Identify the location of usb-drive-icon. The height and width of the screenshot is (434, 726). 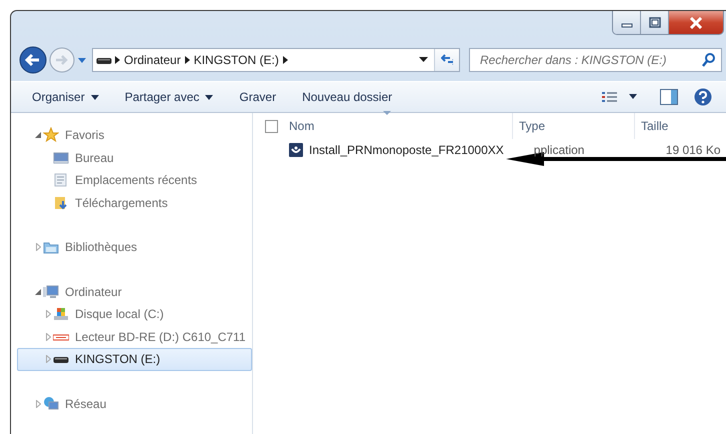
(104, 60).